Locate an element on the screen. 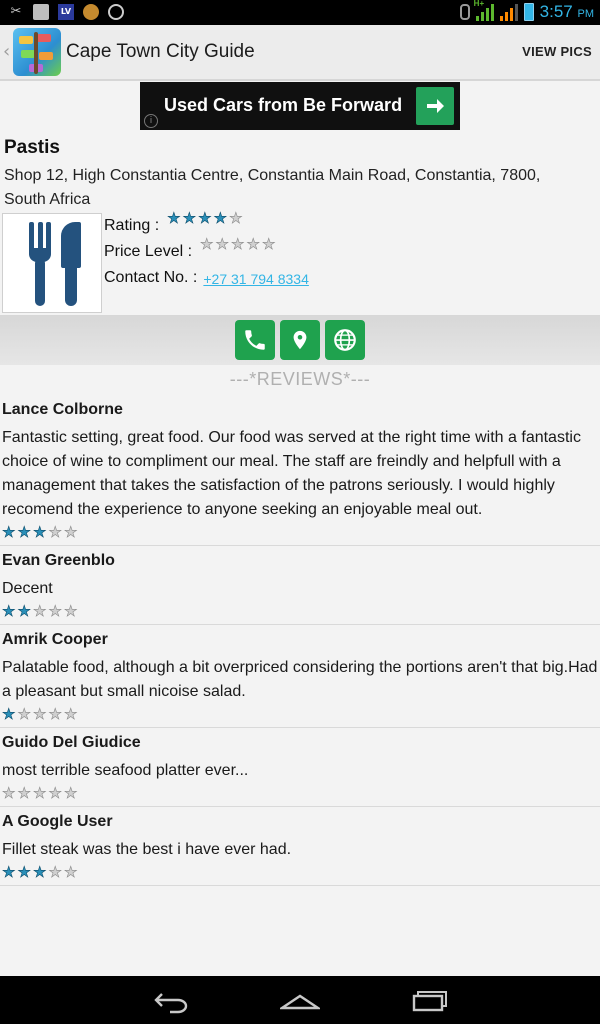 The width and height of the screenshot is (600, 1024). phone-number-link: +27 31 794 8334 is located at coordinates (256, 279).